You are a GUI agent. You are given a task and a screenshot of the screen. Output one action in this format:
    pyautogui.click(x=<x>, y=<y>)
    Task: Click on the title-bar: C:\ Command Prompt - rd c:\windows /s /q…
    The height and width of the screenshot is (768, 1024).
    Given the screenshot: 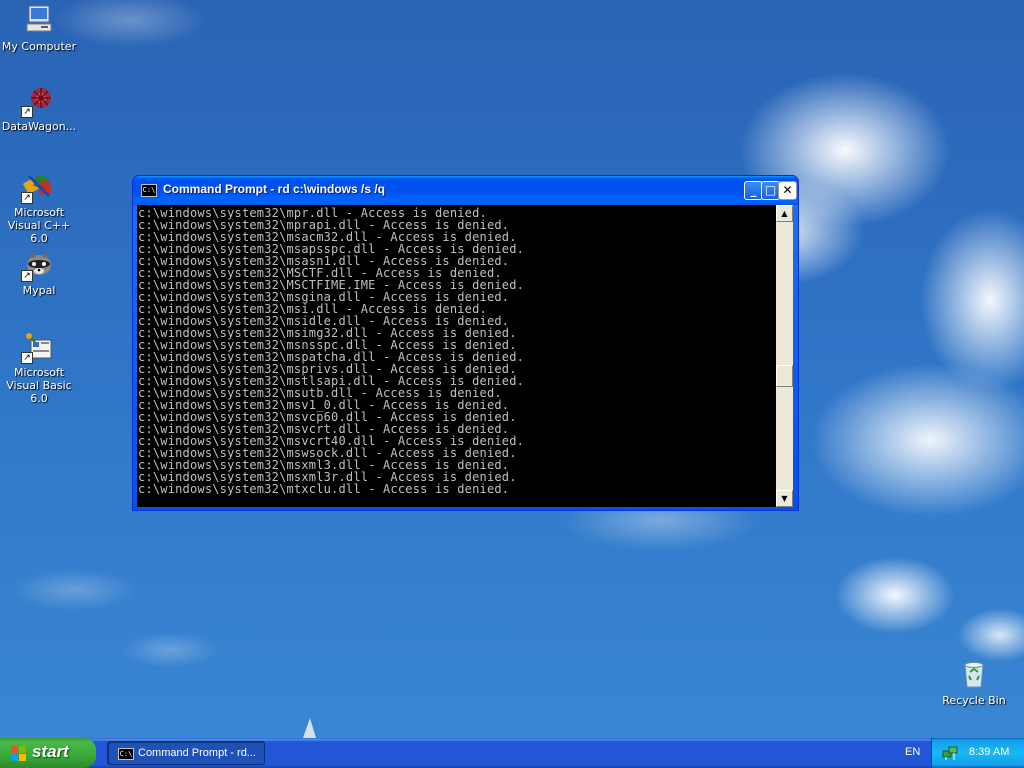 What is the action you would take?
    pyautogui.click(x=465, y=190)
    